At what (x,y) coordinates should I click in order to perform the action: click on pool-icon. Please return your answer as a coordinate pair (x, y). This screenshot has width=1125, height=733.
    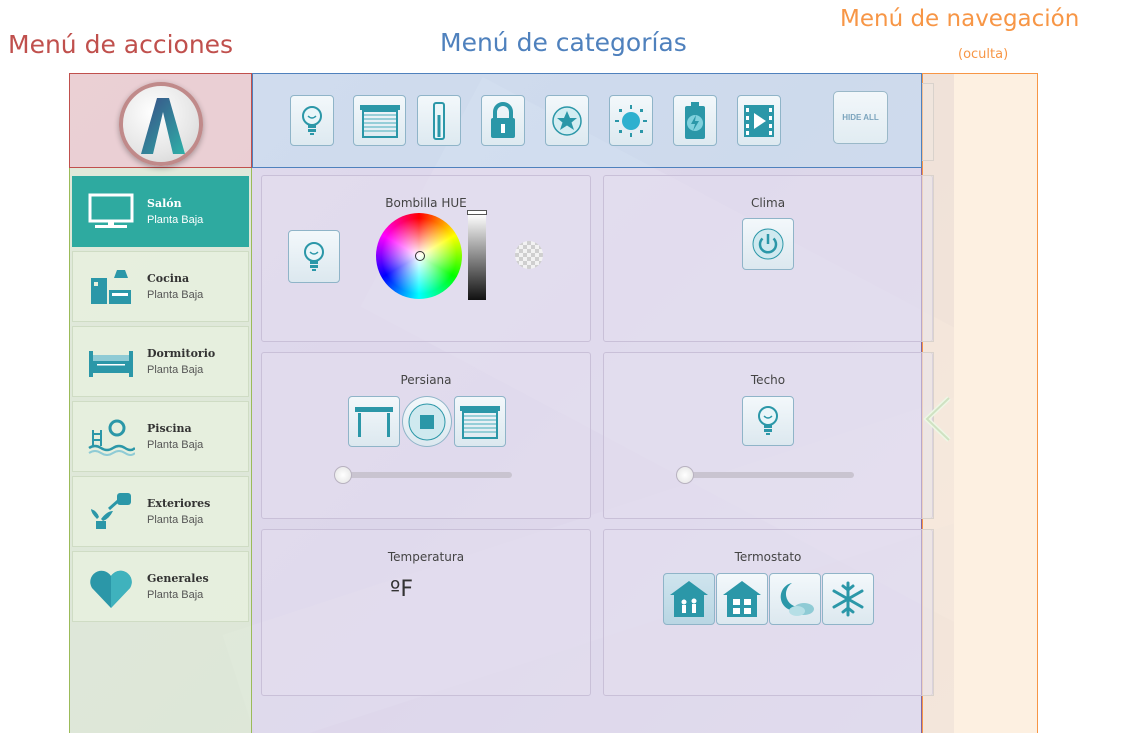
    Looking at the image, I should click on (111, 437).